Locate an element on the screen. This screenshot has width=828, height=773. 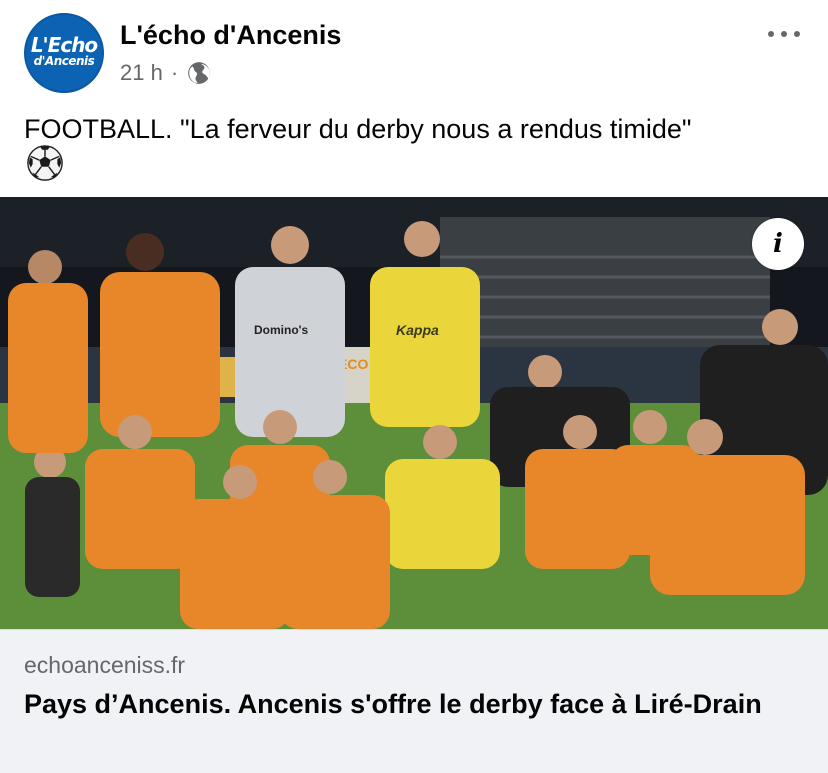
info-icon: i is located at coordinates (778, 244).